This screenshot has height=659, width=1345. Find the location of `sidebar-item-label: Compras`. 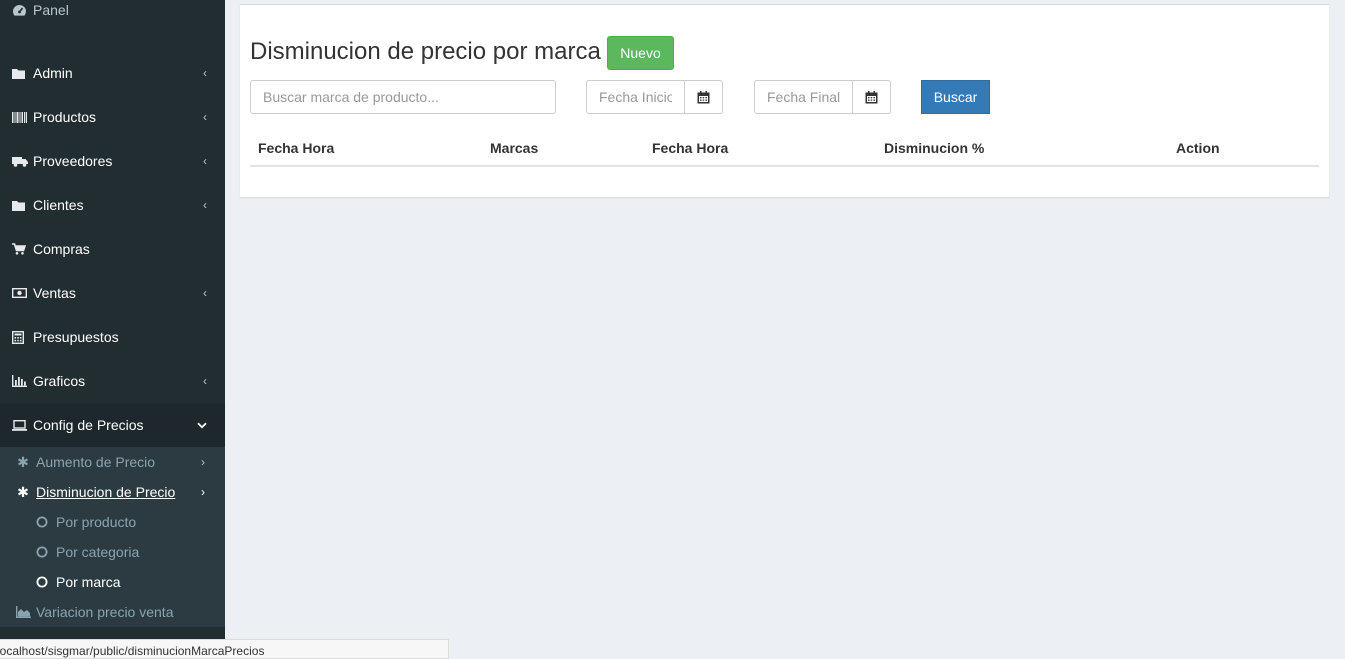

sidebar-item-label: Compras is located at coordinates (61, 249).